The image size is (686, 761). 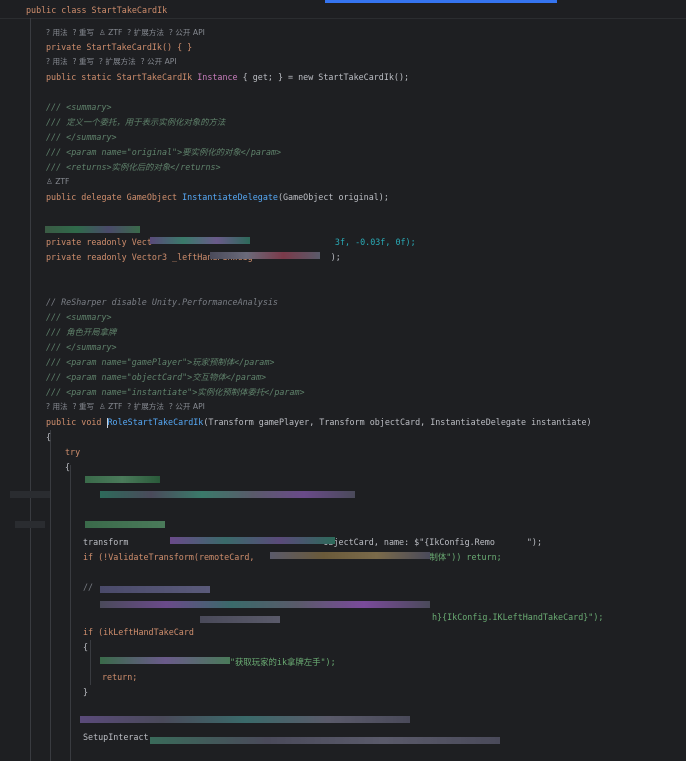 What do you see at coordinates (116, 737) in the screenshot?
I see `code-line-setup: SetupInteract` at bounding box center [116, 737].